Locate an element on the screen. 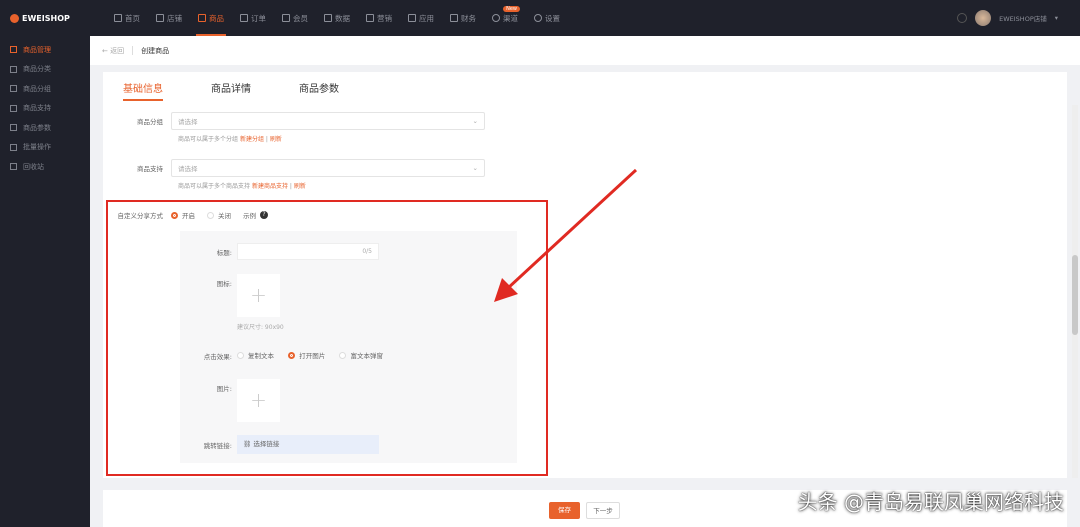 Image resolution: width=1080 pixels, height=527 pixels. hint-text: 商品可以属于多个商品支持 is located at coordinates (214, 186).